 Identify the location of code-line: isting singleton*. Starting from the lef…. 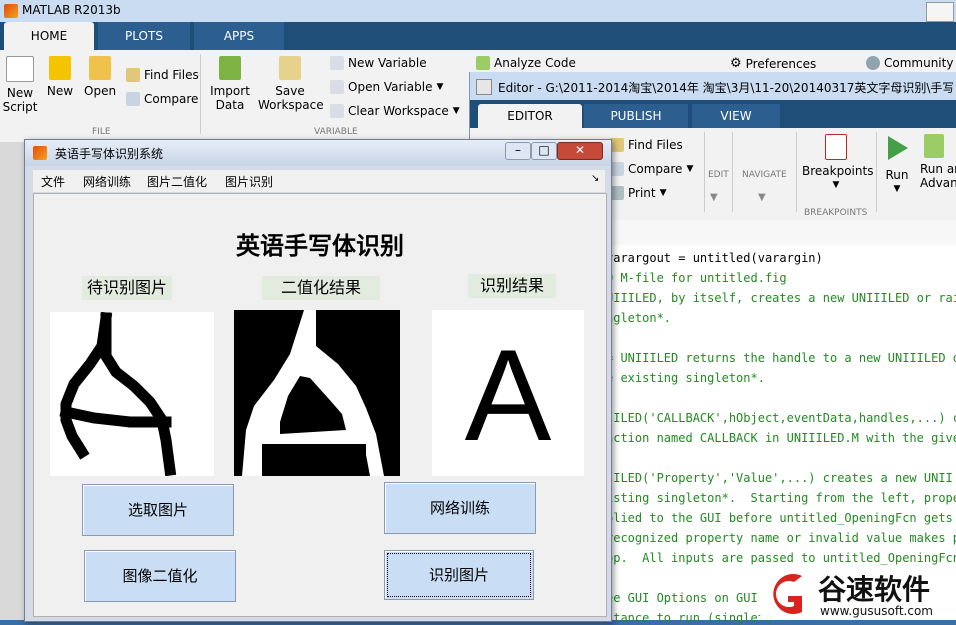
(781, 498).